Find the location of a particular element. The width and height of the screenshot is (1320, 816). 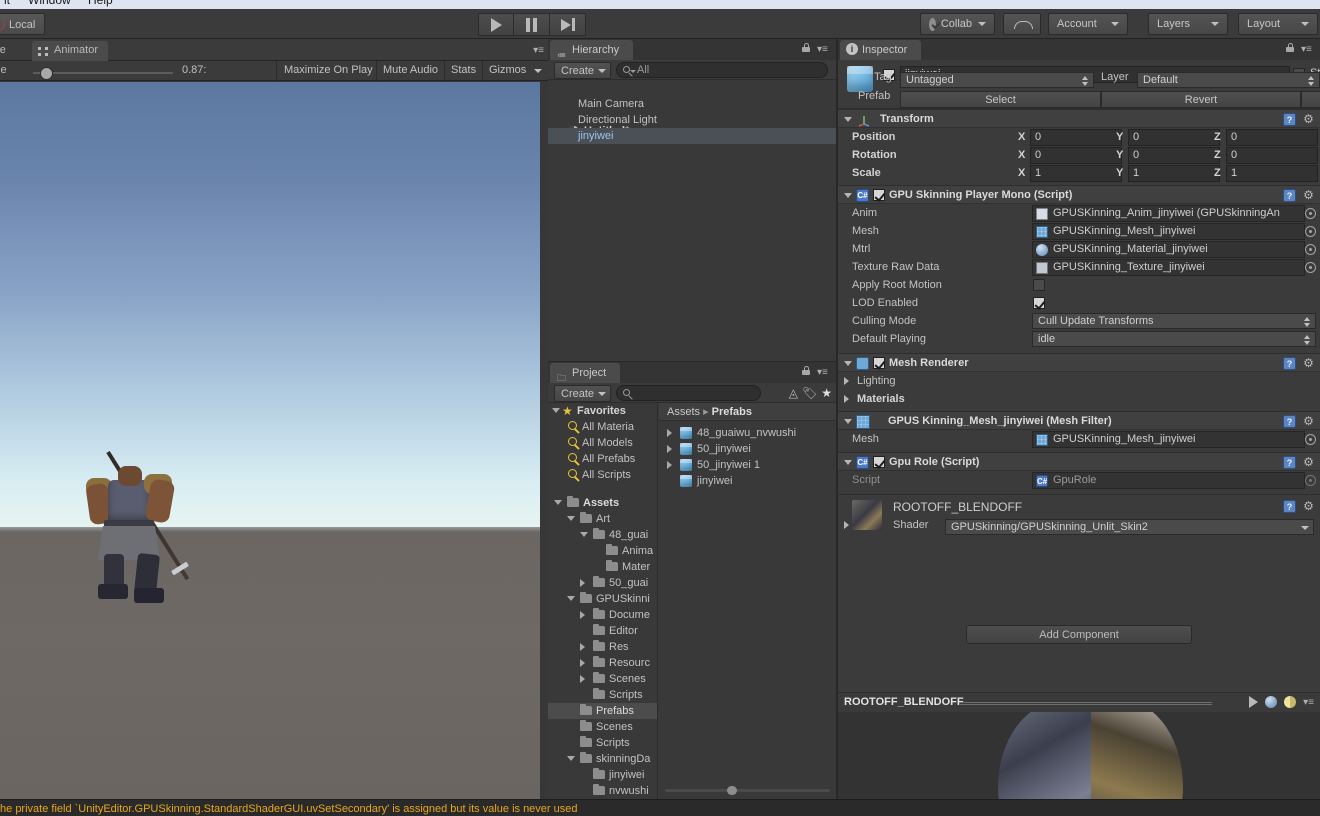

gpu-role-header: C# Gpu Role (Script) ? ⚙ is located at coordinates (1079, 461).